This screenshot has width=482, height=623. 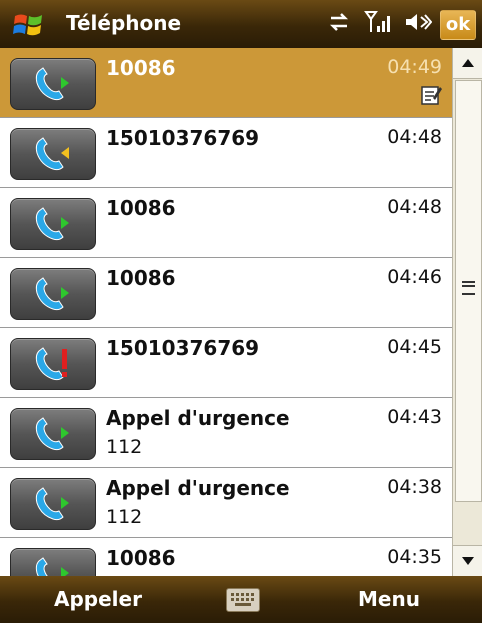 I want to click on call-log-row: Appel d'urgence 112 04:43, so click(x=226, y=433).